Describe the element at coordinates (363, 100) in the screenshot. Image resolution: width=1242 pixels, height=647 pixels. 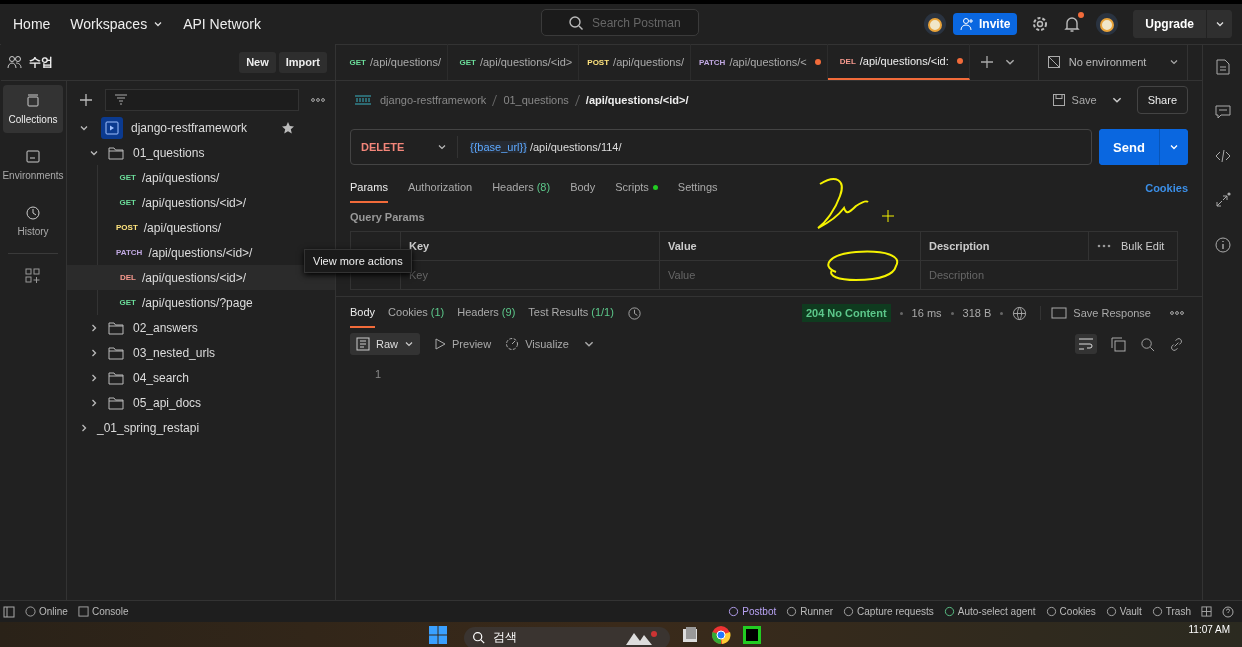
I see `http-icon` at that location.